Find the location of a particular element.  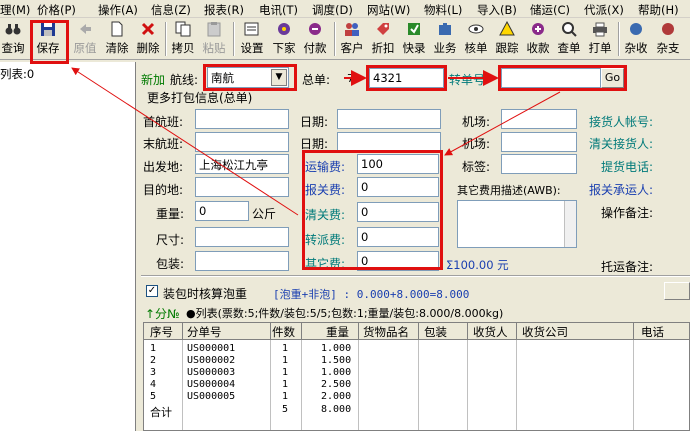

col-receiver: 收货人 is located at coordinates (490, 332).